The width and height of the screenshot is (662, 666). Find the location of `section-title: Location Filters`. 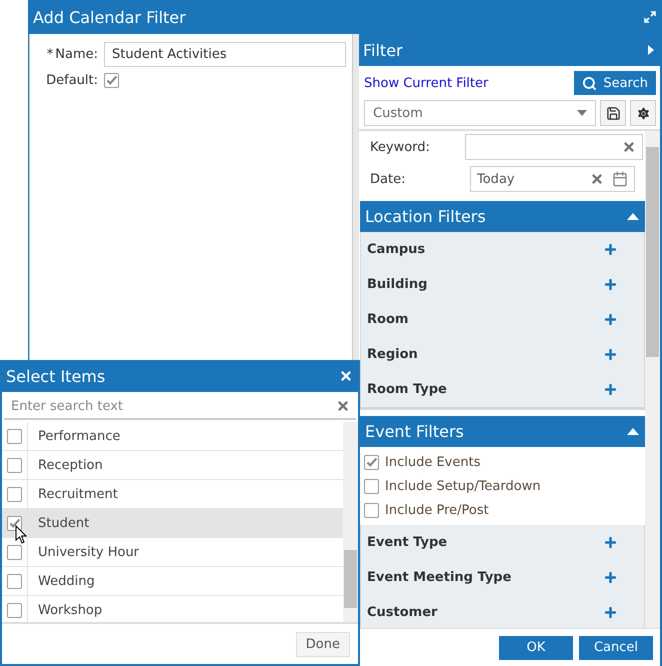

section-title: Location Filters is located at coordinates (425, 216).